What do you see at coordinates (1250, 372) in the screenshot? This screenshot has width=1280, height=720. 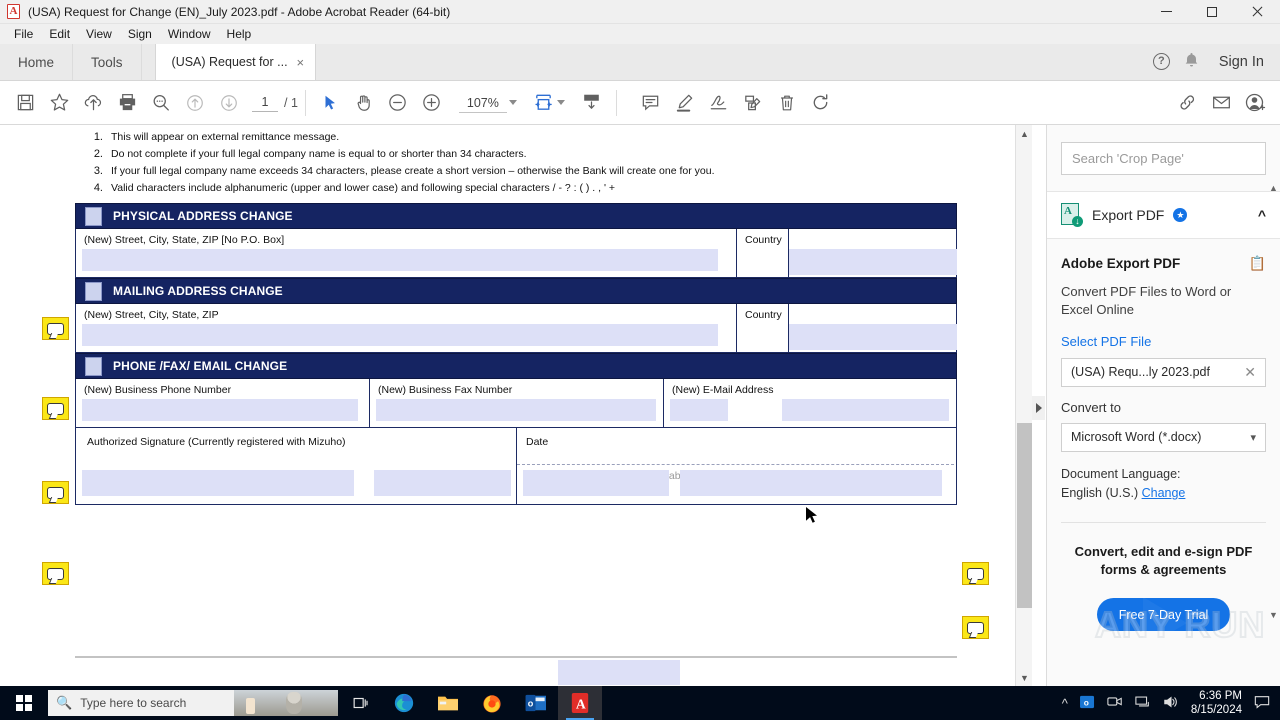 I see `clear-file-icon: ✕` at bounding box center [1250, 372].